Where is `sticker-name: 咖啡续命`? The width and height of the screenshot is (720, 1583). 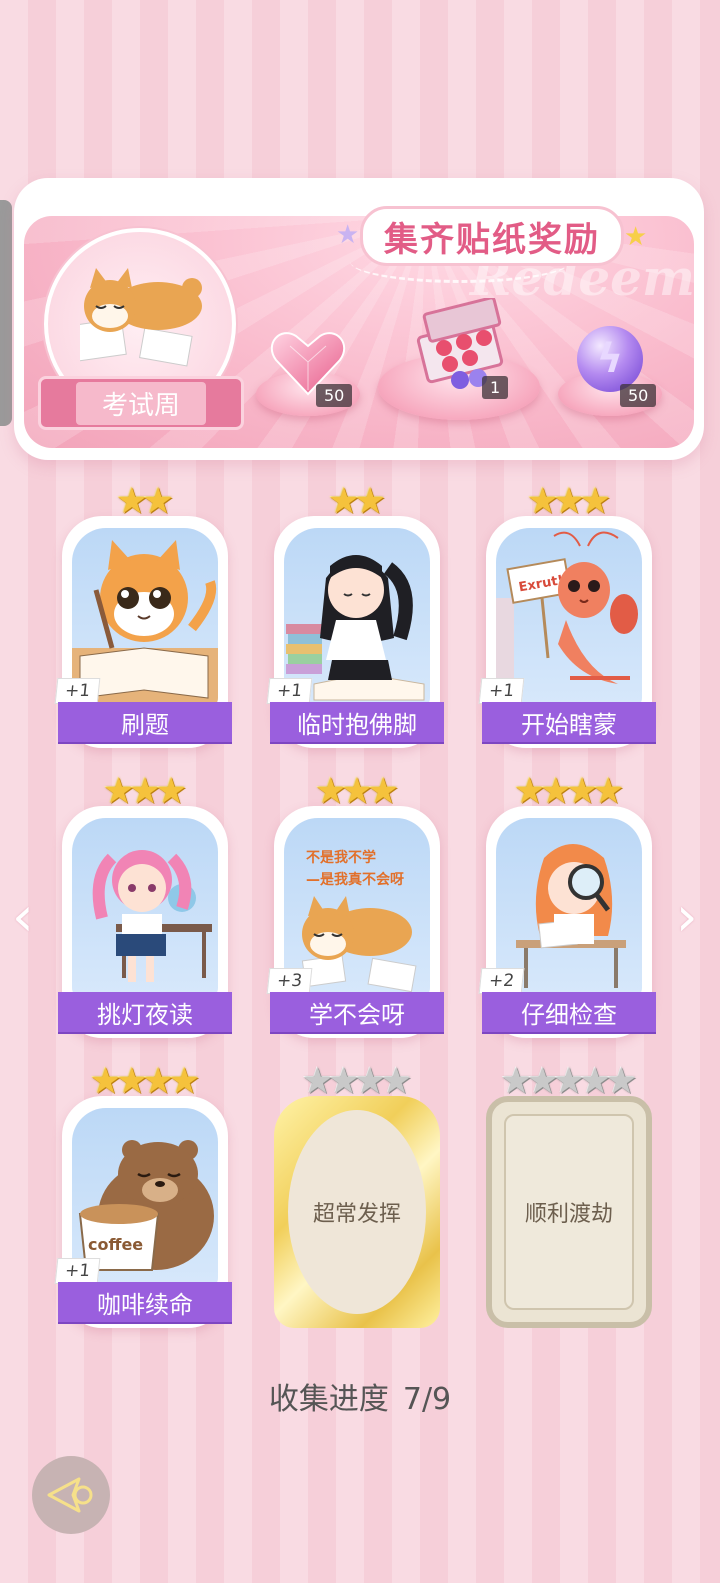 sticker-name: 咖啡续命 is located at coordinates (145, 1302).